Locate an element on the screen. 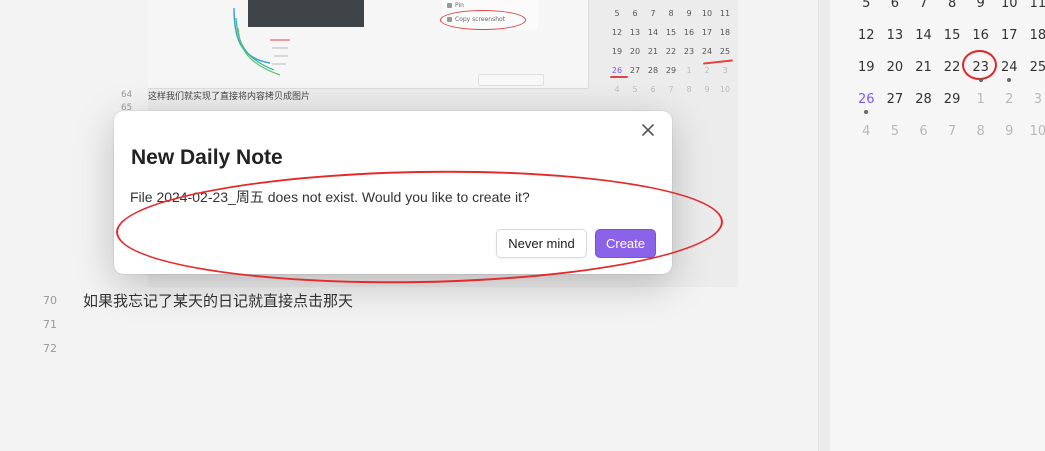 This screenshot has width=1045, height=451. calendar-day: 15 is located at coordinates (952, 35).